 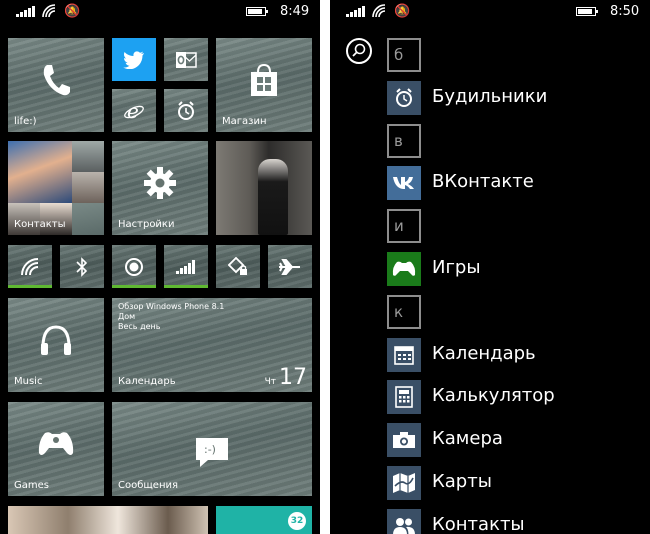 What do you see at coordinates (404, 55) in the screenshot?
I see `letter-group-b: б` at bounding box center [404, 55].